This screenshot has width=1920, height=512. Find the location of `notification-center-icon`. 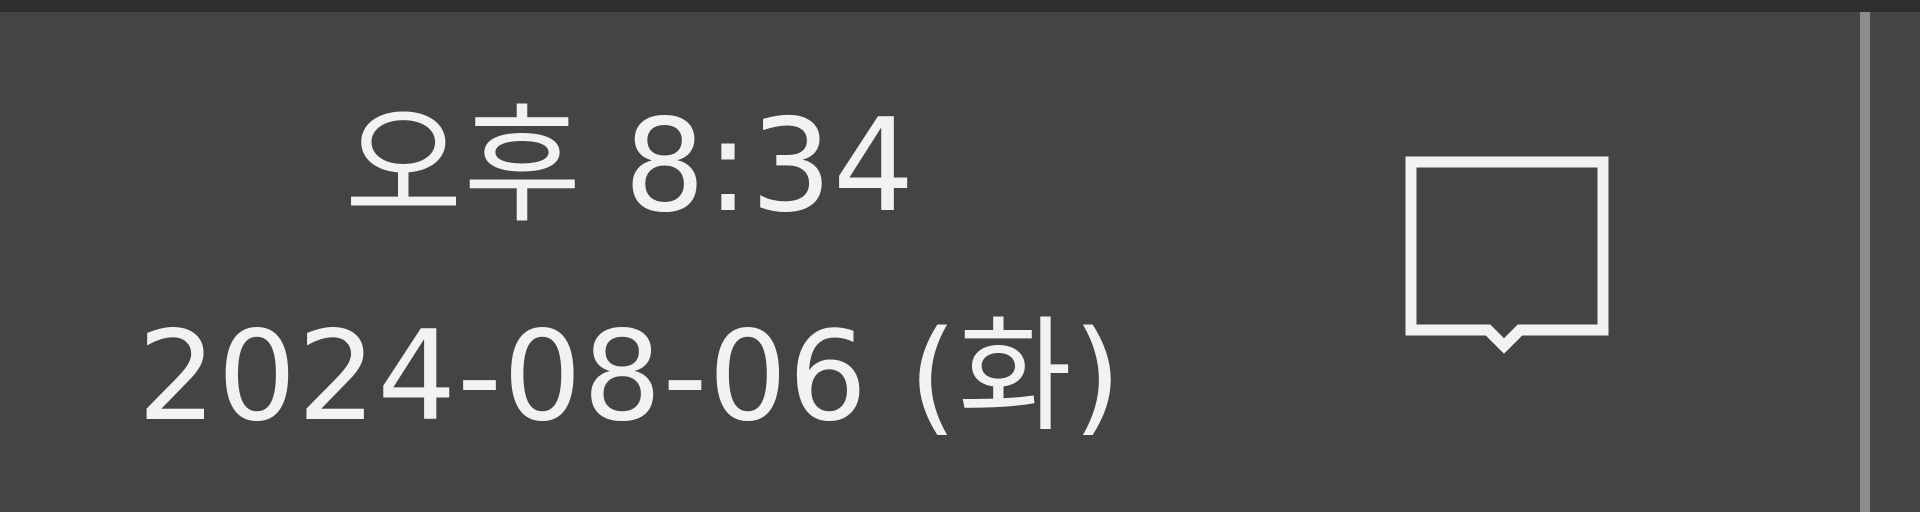

notification-center-icon is located at coordinates (1507, 255).